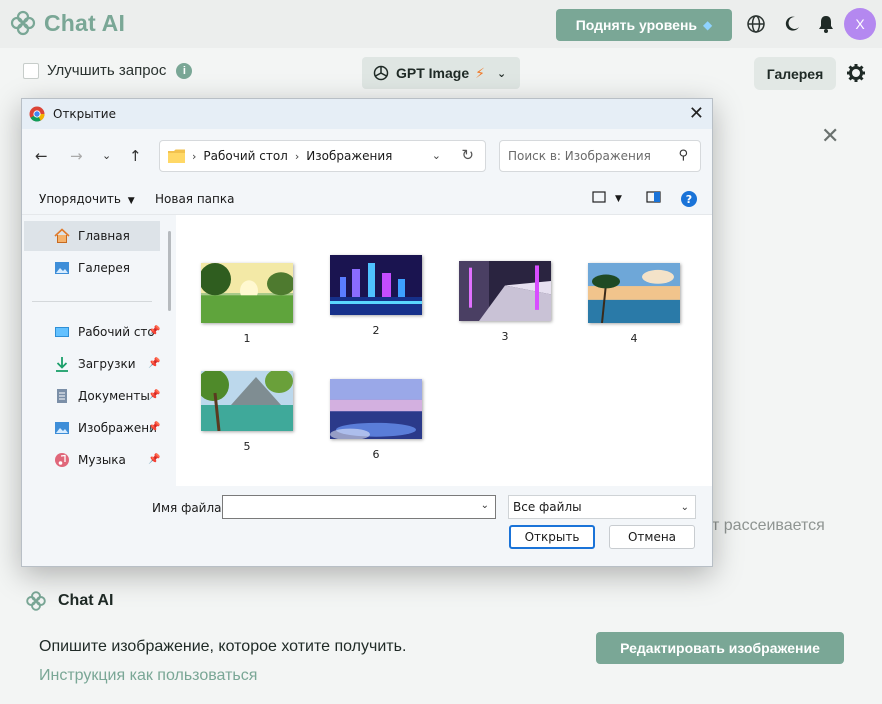 Image resolution: width=882 pixels, height=704 pixels. What do you see at coordinates (696, 113) in the screenshot?
I see `dialog-close-icon: ✕` at bounding box center [696, 113].